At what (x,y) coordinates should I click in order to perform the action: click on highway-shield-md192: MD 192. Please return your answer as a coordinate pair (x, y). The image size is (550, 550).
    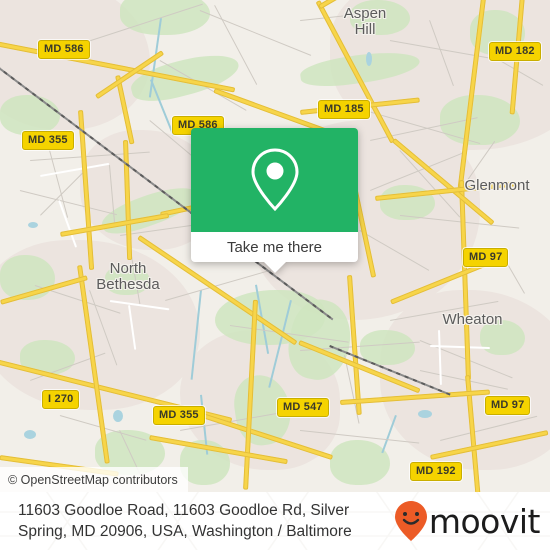
    Looking at the image, I should click on (436, 471).